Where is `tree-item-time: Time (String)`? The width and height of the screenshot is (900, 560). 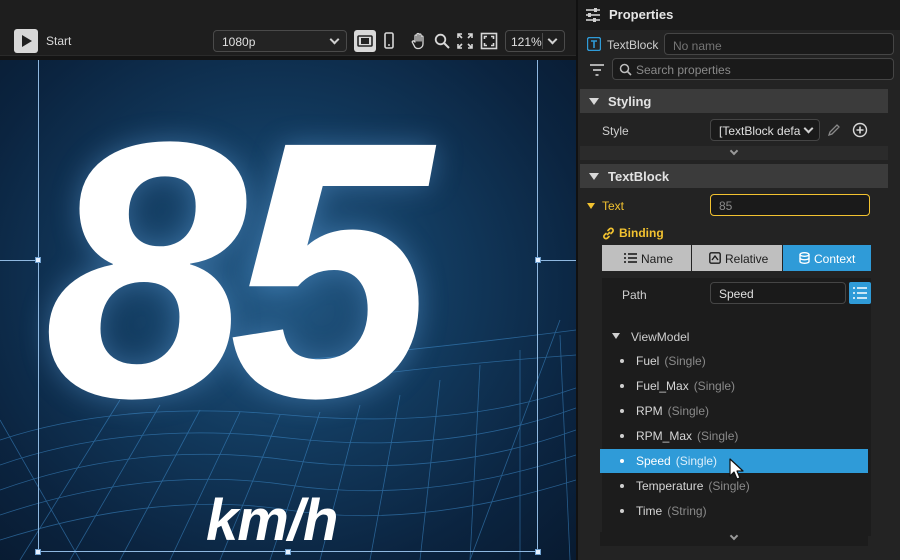 tree-item-time: Time (String) is located at coordinates (734, 511).